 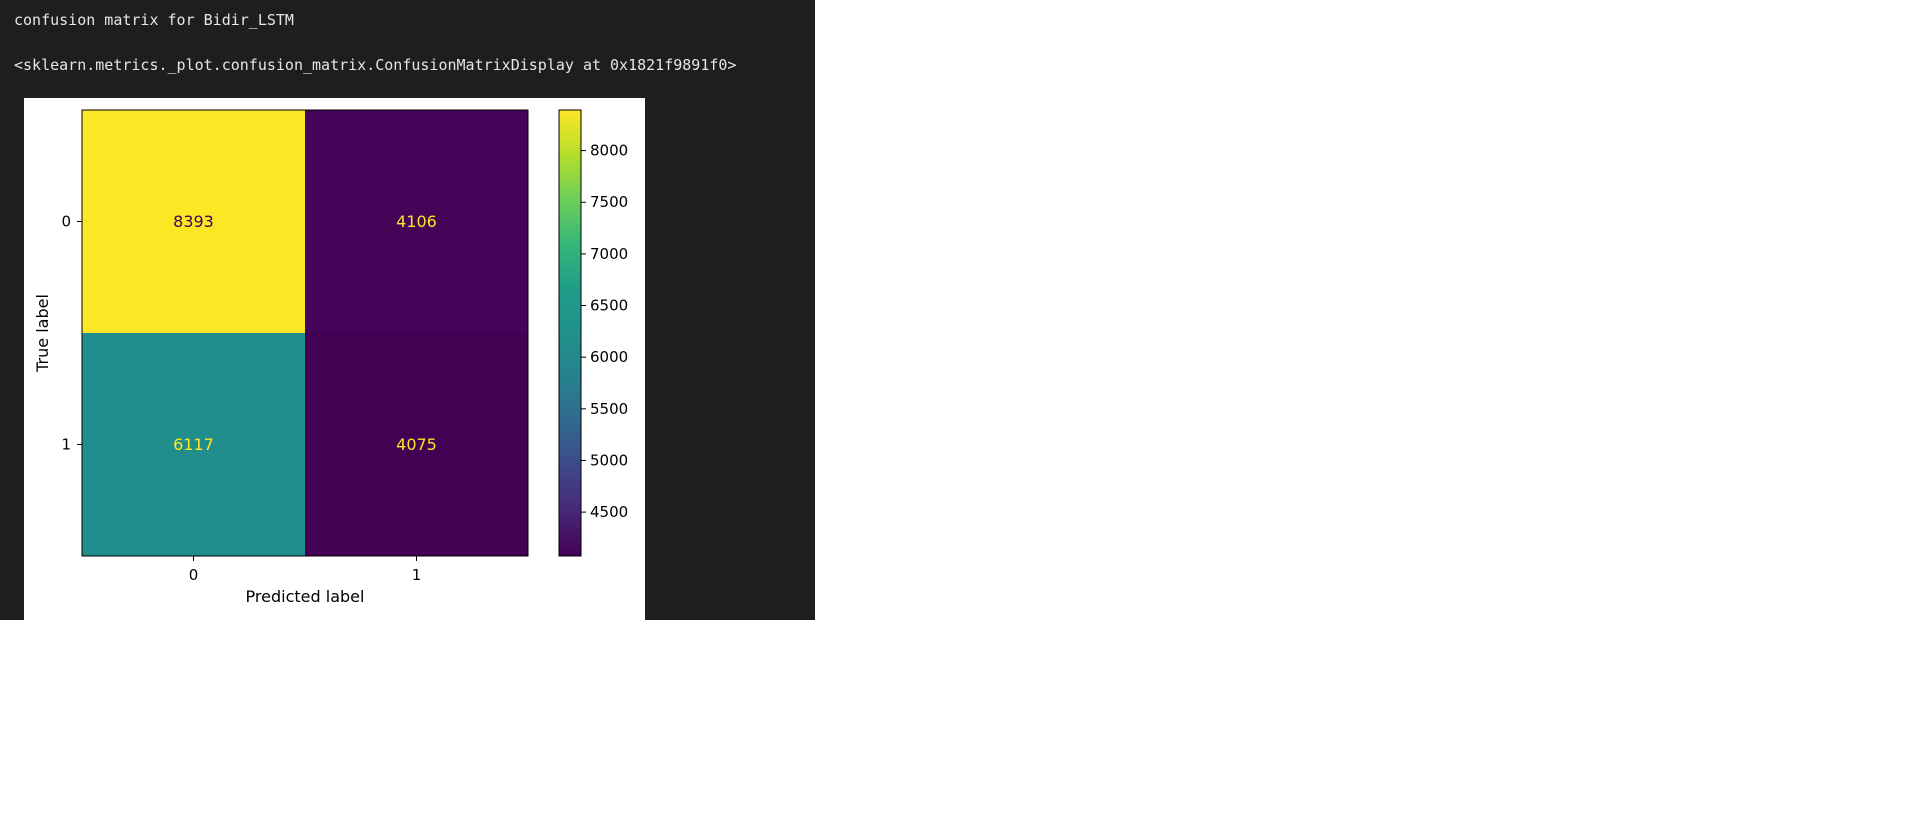 I want to click on y-tick-label-1: 1, so click(x=66, y=445).